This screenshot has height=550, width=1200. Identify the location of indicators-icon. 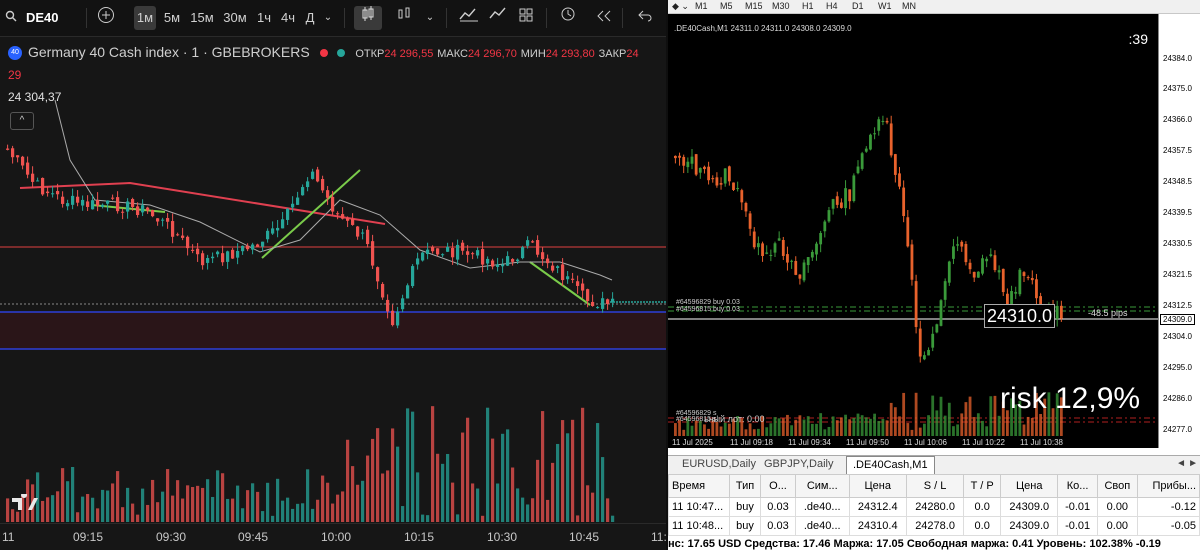
(404, 18).